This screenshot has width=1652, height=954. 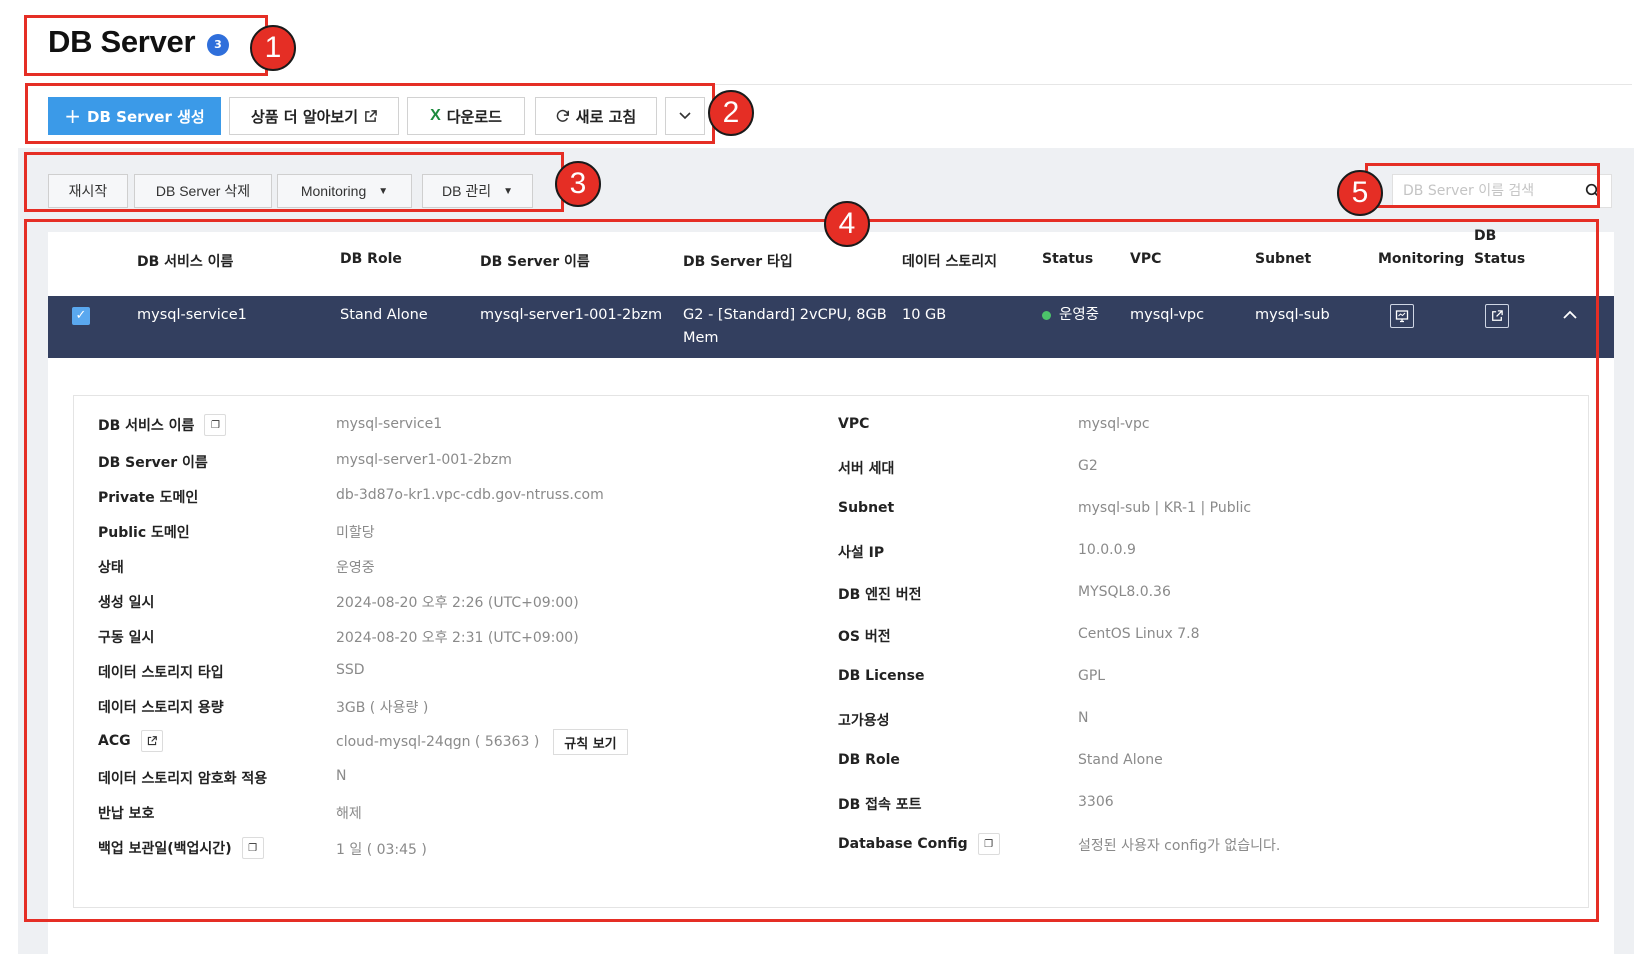 What do you see at coordinates (731, 113) in the screenshot?
I see `annotation-marker-2: 2` at bounding box center [731, 113].